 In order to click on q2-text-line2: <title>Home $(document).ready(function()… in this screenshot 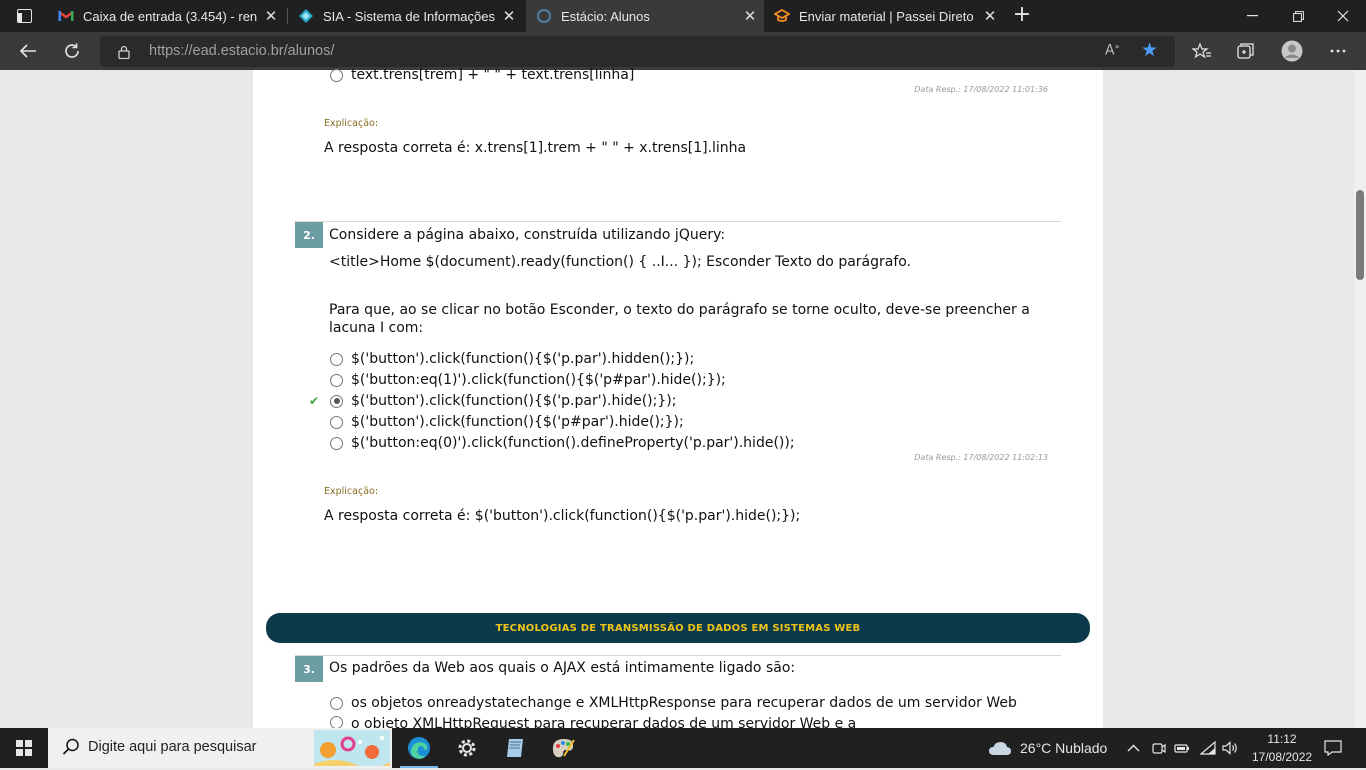, I will do `click(620, 262)`.